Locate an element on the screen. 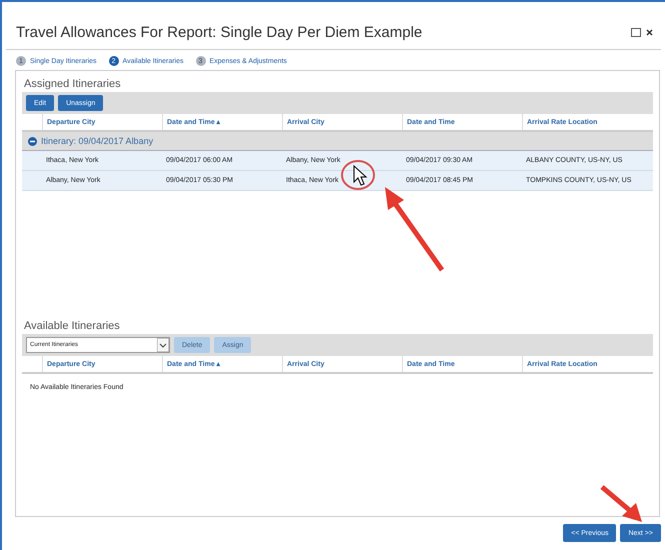  highlight-circle is located at coordinates (358, 175).